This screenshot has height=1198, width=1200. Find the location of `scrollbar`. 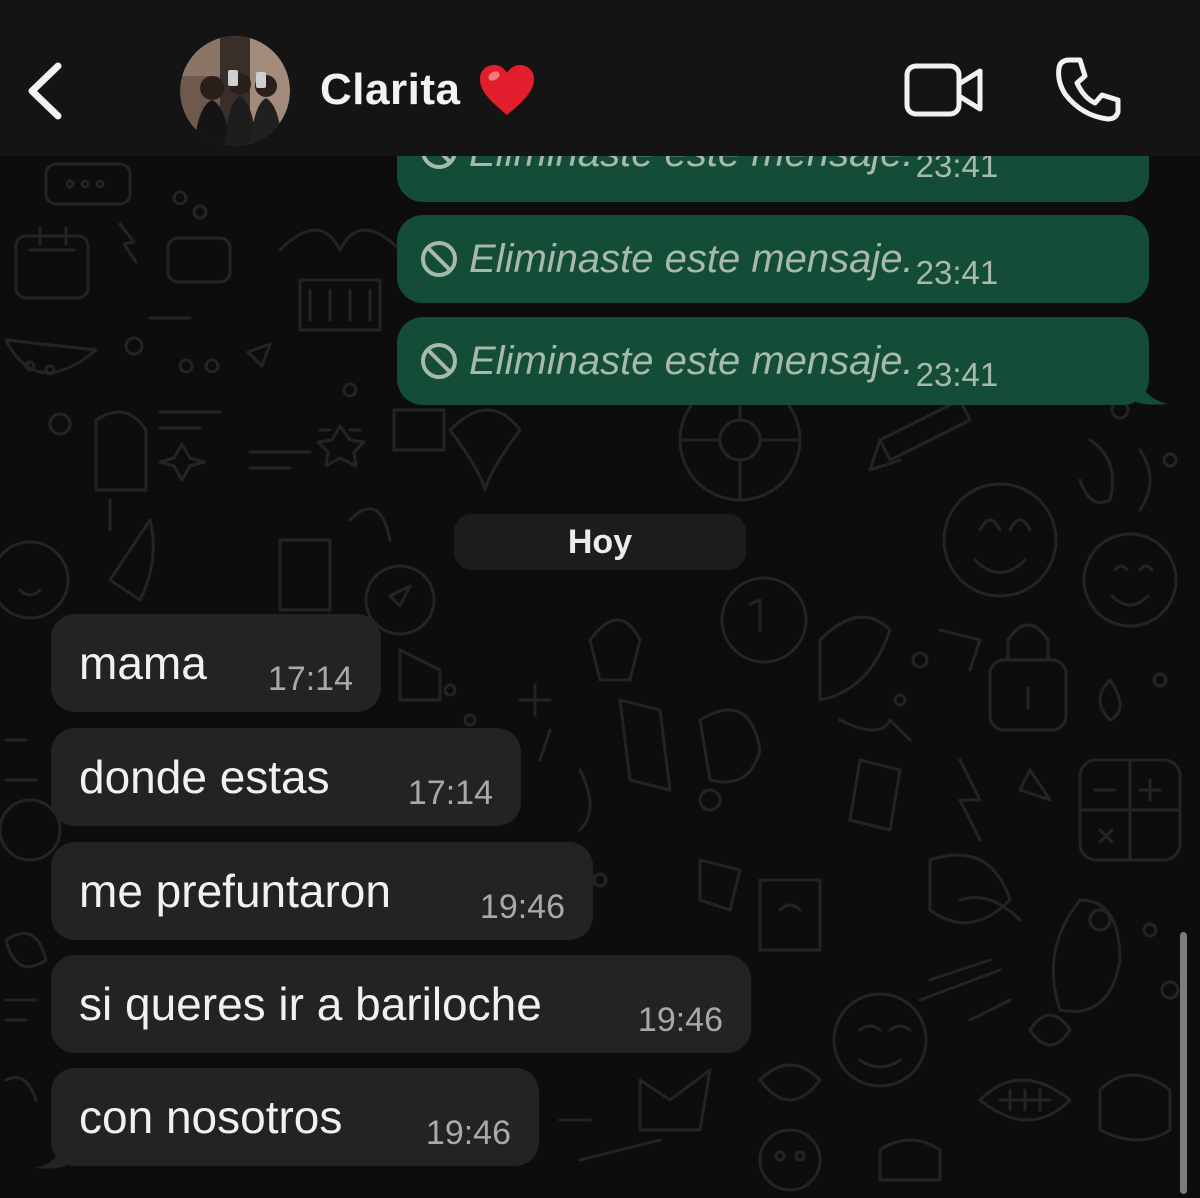

scrollbar is located at coordinates (1183, 1063).